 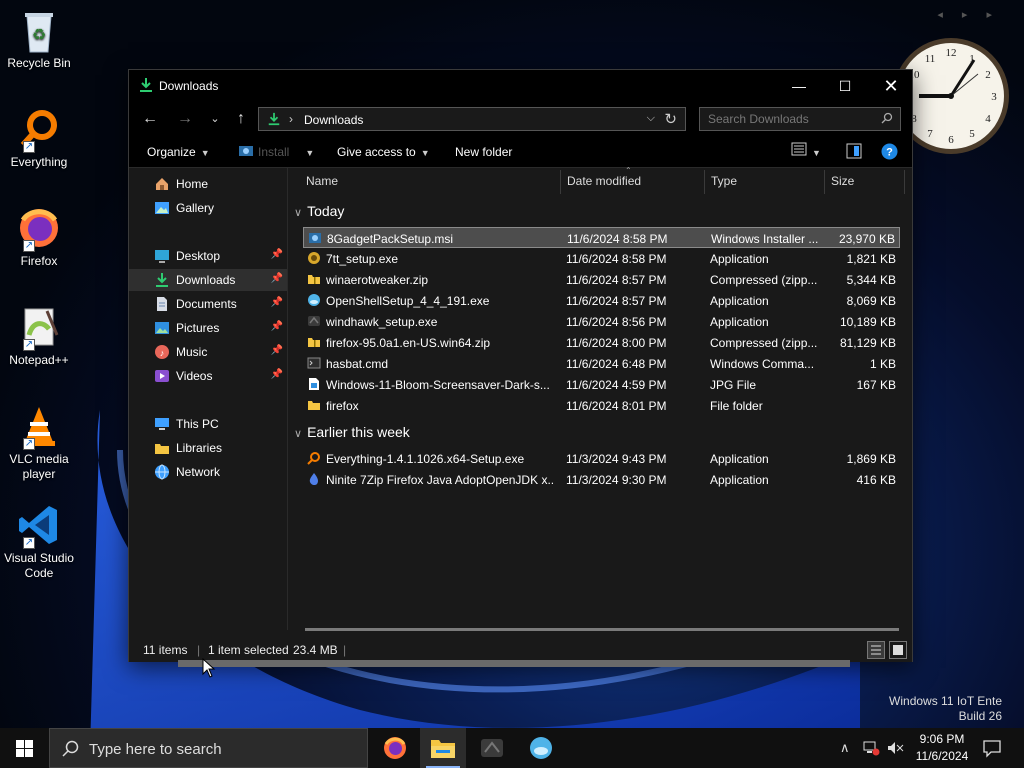 What do you see at coordinates (208, 328) in the screenshot?
I see `nav-item-pictures: Pictures 📌` at bounding box center [208, 328].